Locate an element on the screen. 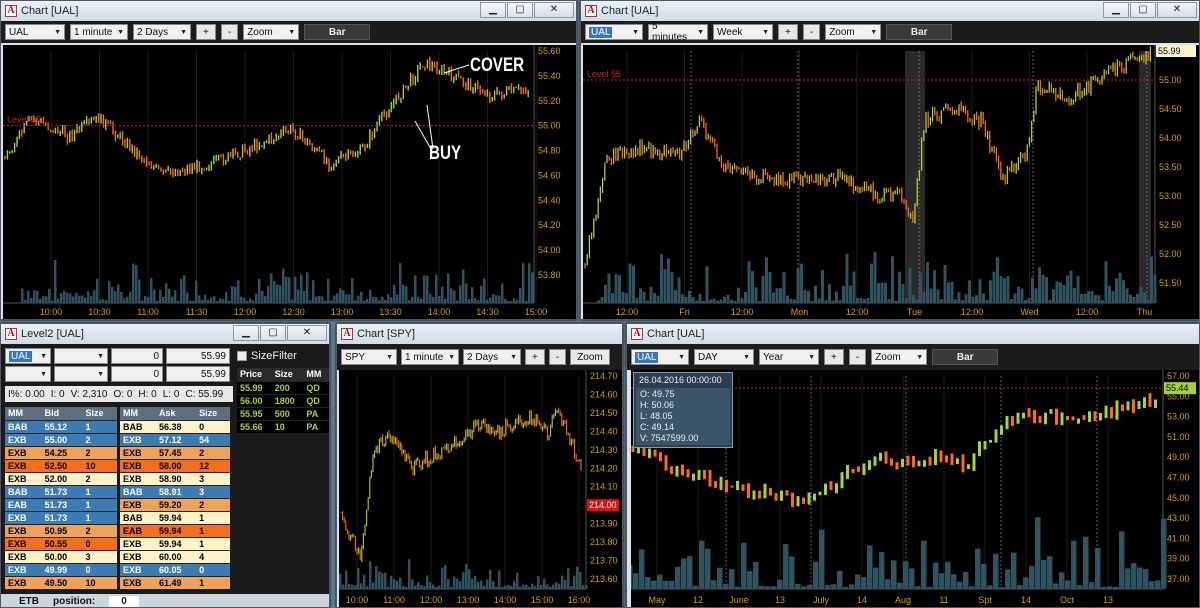 This screenshot has width=1200, height=608. table-row: EXB 49.50 10 is located at coordinates (61, 583).